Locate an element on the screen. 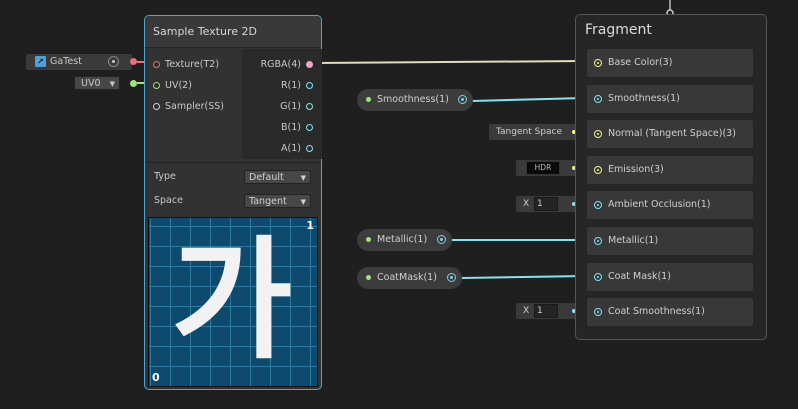 The image size is (798, 409). space-dropdown: Tangent ▼ is located at coordinates (277, 201).